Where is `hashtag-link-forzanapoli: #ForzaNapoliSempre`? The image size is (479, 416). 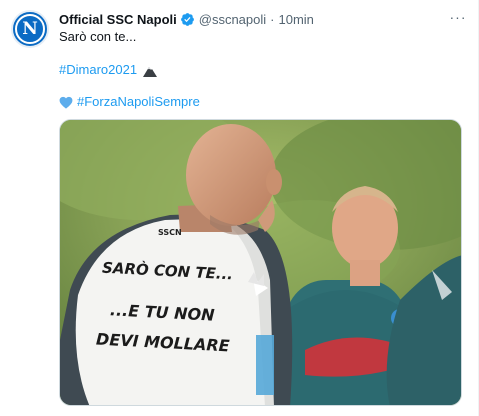 hashtag-link-forzanapoli: #ForzaNapoliSempre is located at coordinates (138, 102).